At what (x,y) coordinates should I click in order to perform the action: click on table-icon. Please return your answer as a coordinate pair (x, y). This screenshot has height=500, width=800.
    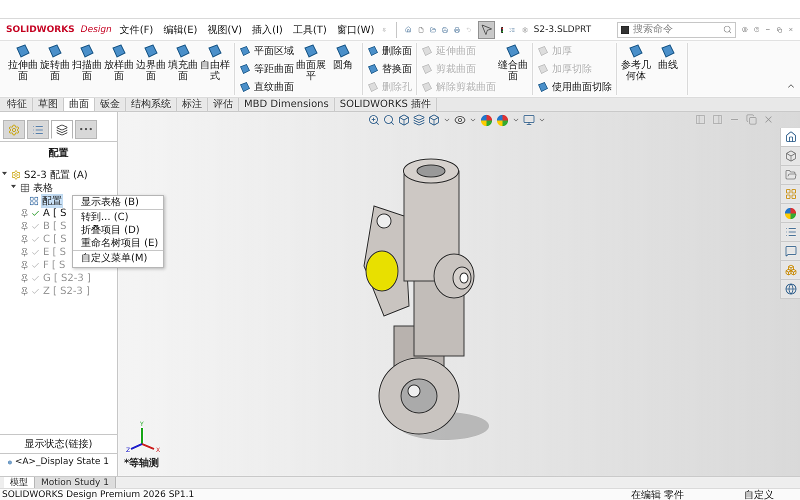
    Looking at the image, I should click on (25, 187).